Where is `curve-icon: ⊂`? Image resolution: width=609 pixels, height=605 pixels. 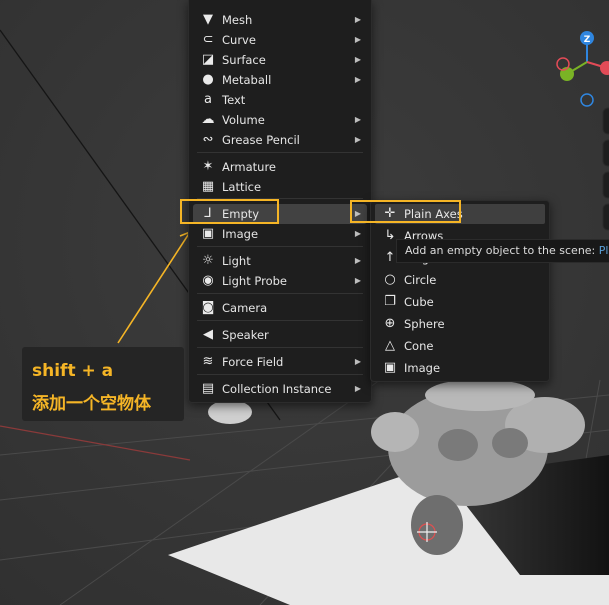
curve-icon: ⊂ is located at coordinates (208, 39).